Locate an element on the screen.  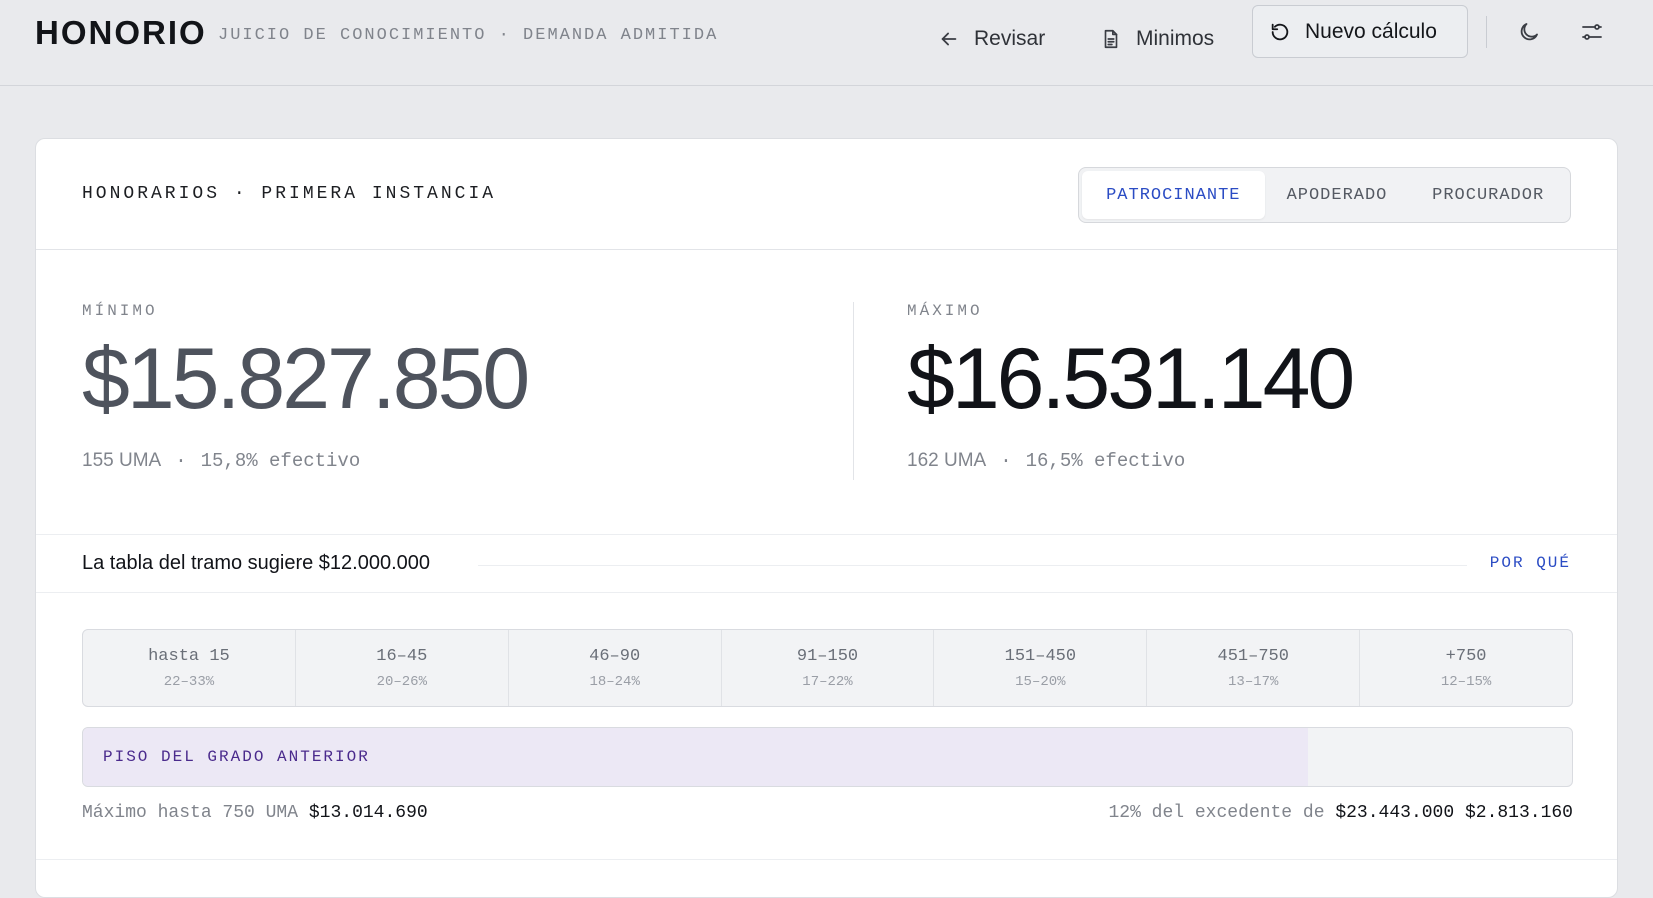
tramo-segment: 451–750 13–17% is located at coordinates (1254, 668).